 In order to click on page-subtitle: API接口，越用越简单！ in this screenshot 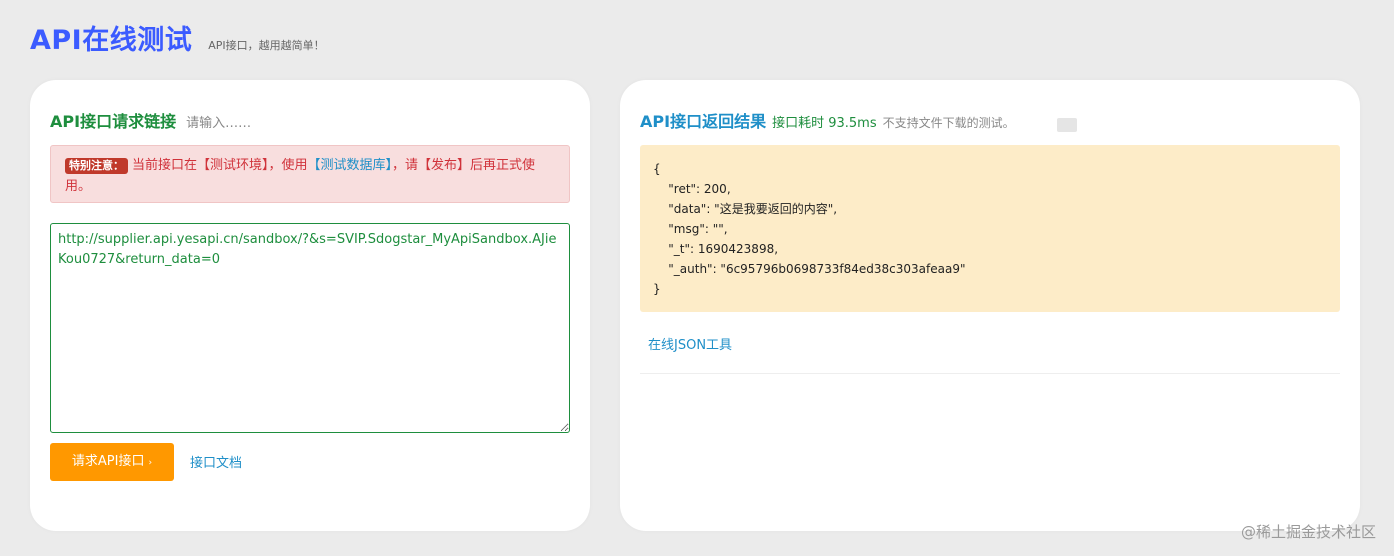, I will do `click(266, 45)`.